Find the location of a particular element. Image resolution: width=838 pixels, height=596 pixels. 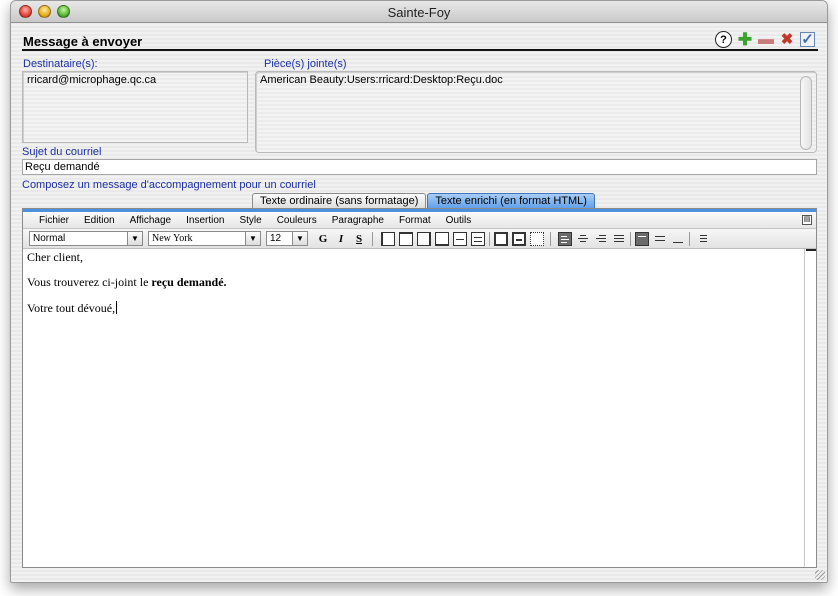

tab-plain-text: Texte ordinaire (sans formatage) is located at coordinates (339, 201).